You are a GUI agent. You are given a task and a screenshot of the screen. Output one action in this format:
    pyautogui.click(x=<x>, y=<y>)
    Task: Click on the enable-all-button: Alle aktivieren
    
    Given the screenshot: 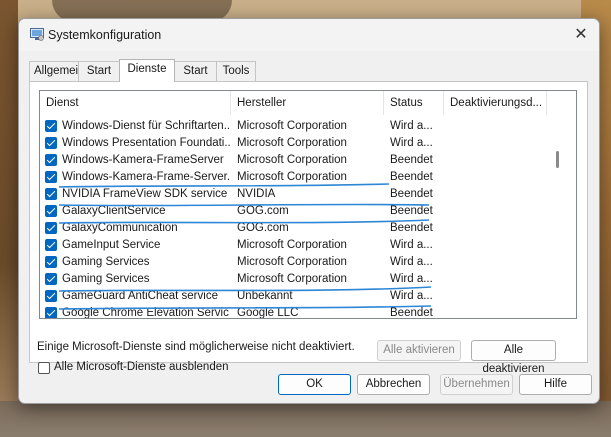 What is the action you would take?
    pyautogui.click(x=419, y=350)
    